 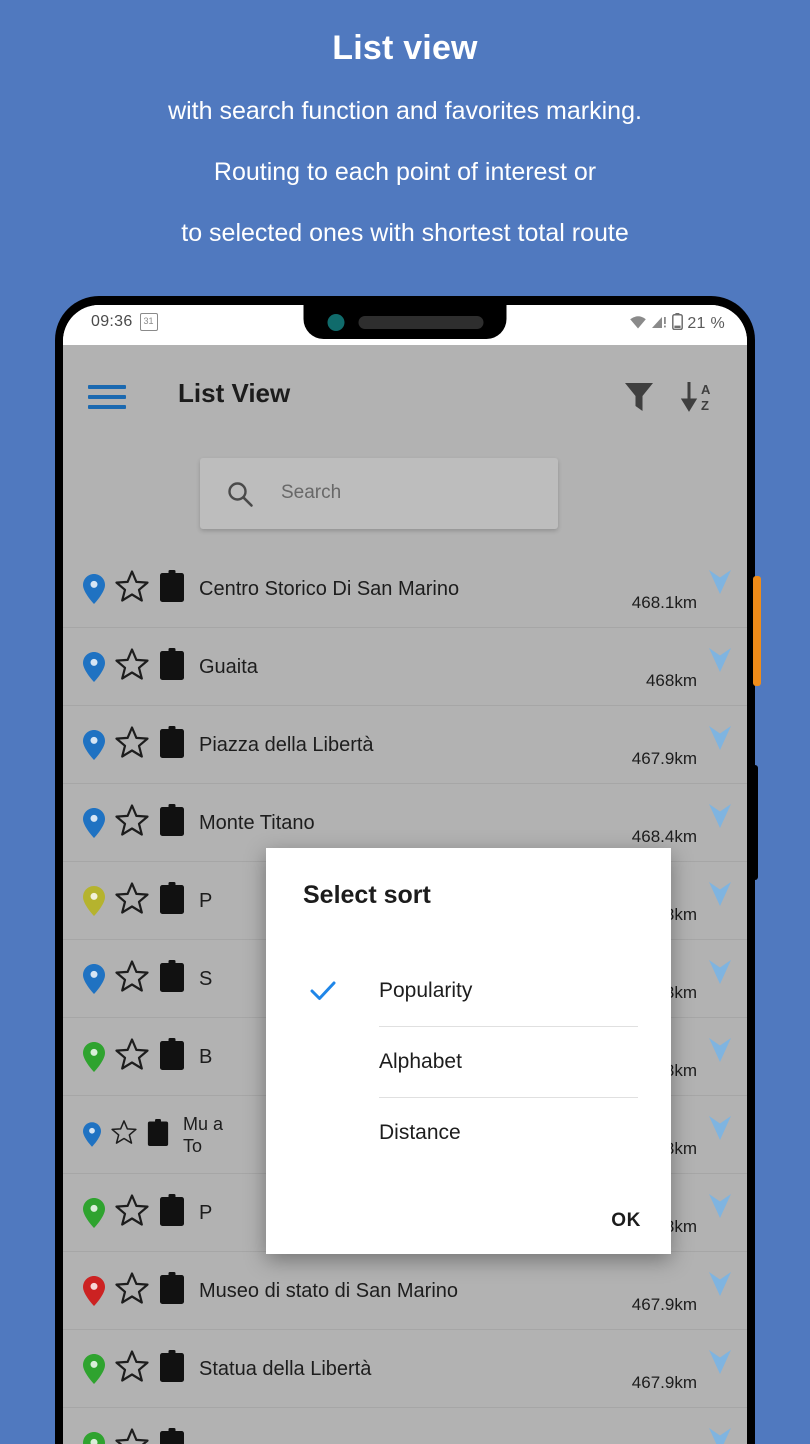 What do you see at coordinates (659, 324) in the screenshot?
I see `cellular-signal-icon` at bounding box center [659, 324].